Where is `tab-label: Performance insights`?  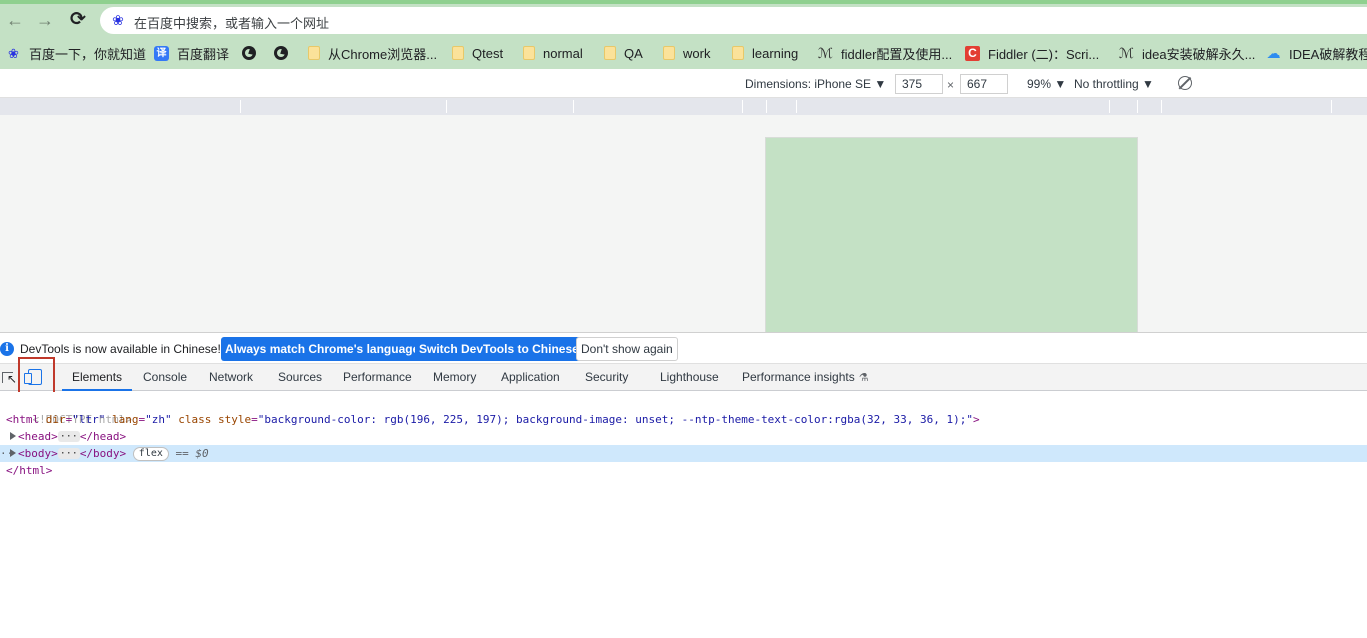
tab-label: Performance insights is located at coordinates (798, 377).